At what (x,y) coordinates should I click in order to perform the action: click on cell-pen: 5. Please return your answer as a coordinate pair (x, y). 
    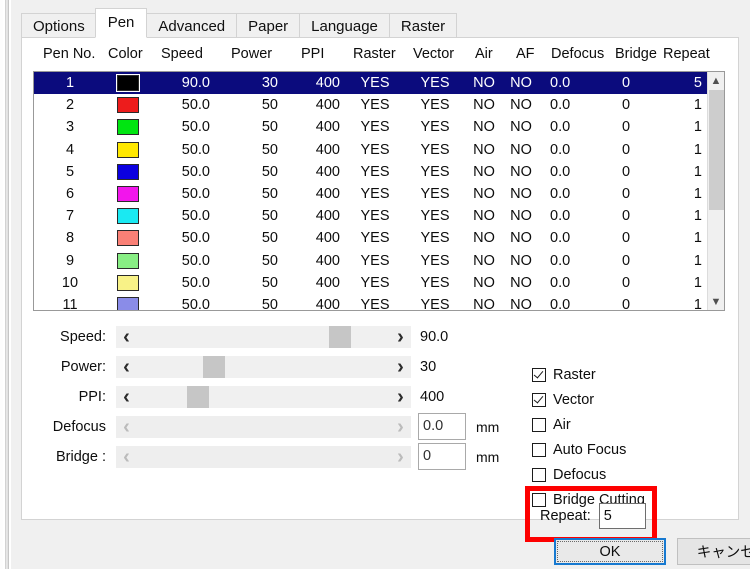
    Looking at the image, I should click on (70, 171).